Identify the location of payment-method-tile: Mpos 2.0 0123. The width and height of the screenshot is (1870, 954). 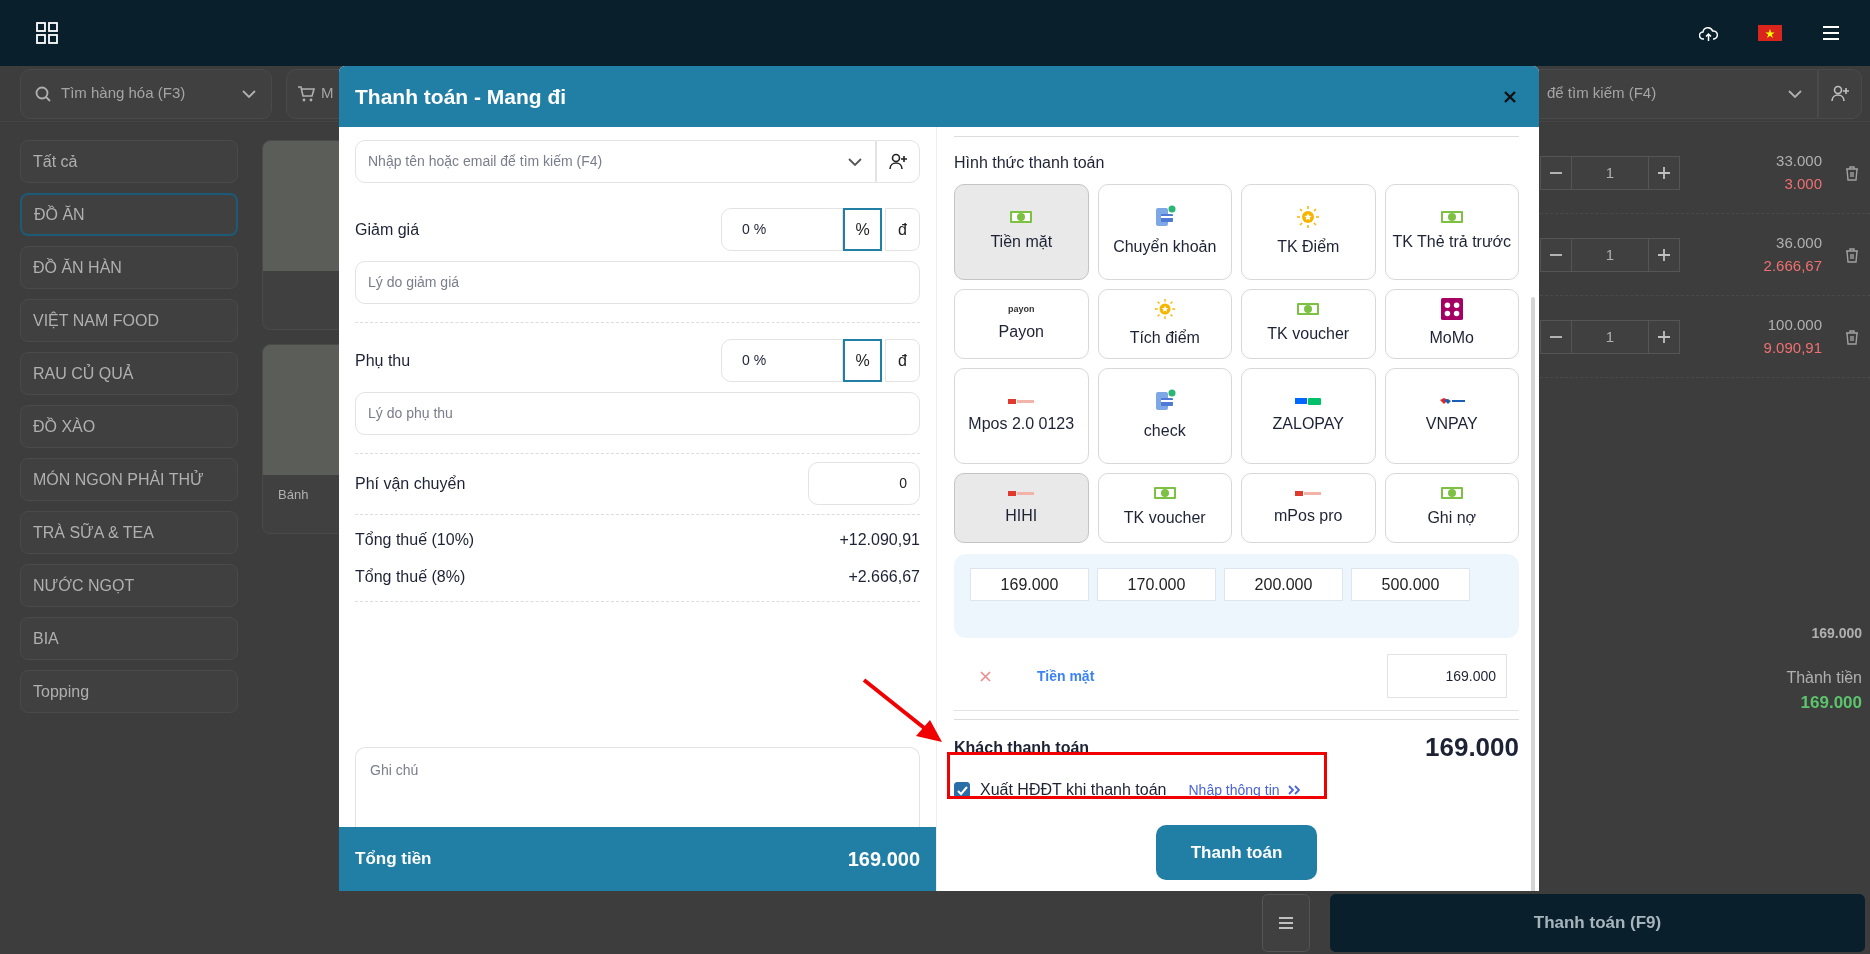
(1021, 416).